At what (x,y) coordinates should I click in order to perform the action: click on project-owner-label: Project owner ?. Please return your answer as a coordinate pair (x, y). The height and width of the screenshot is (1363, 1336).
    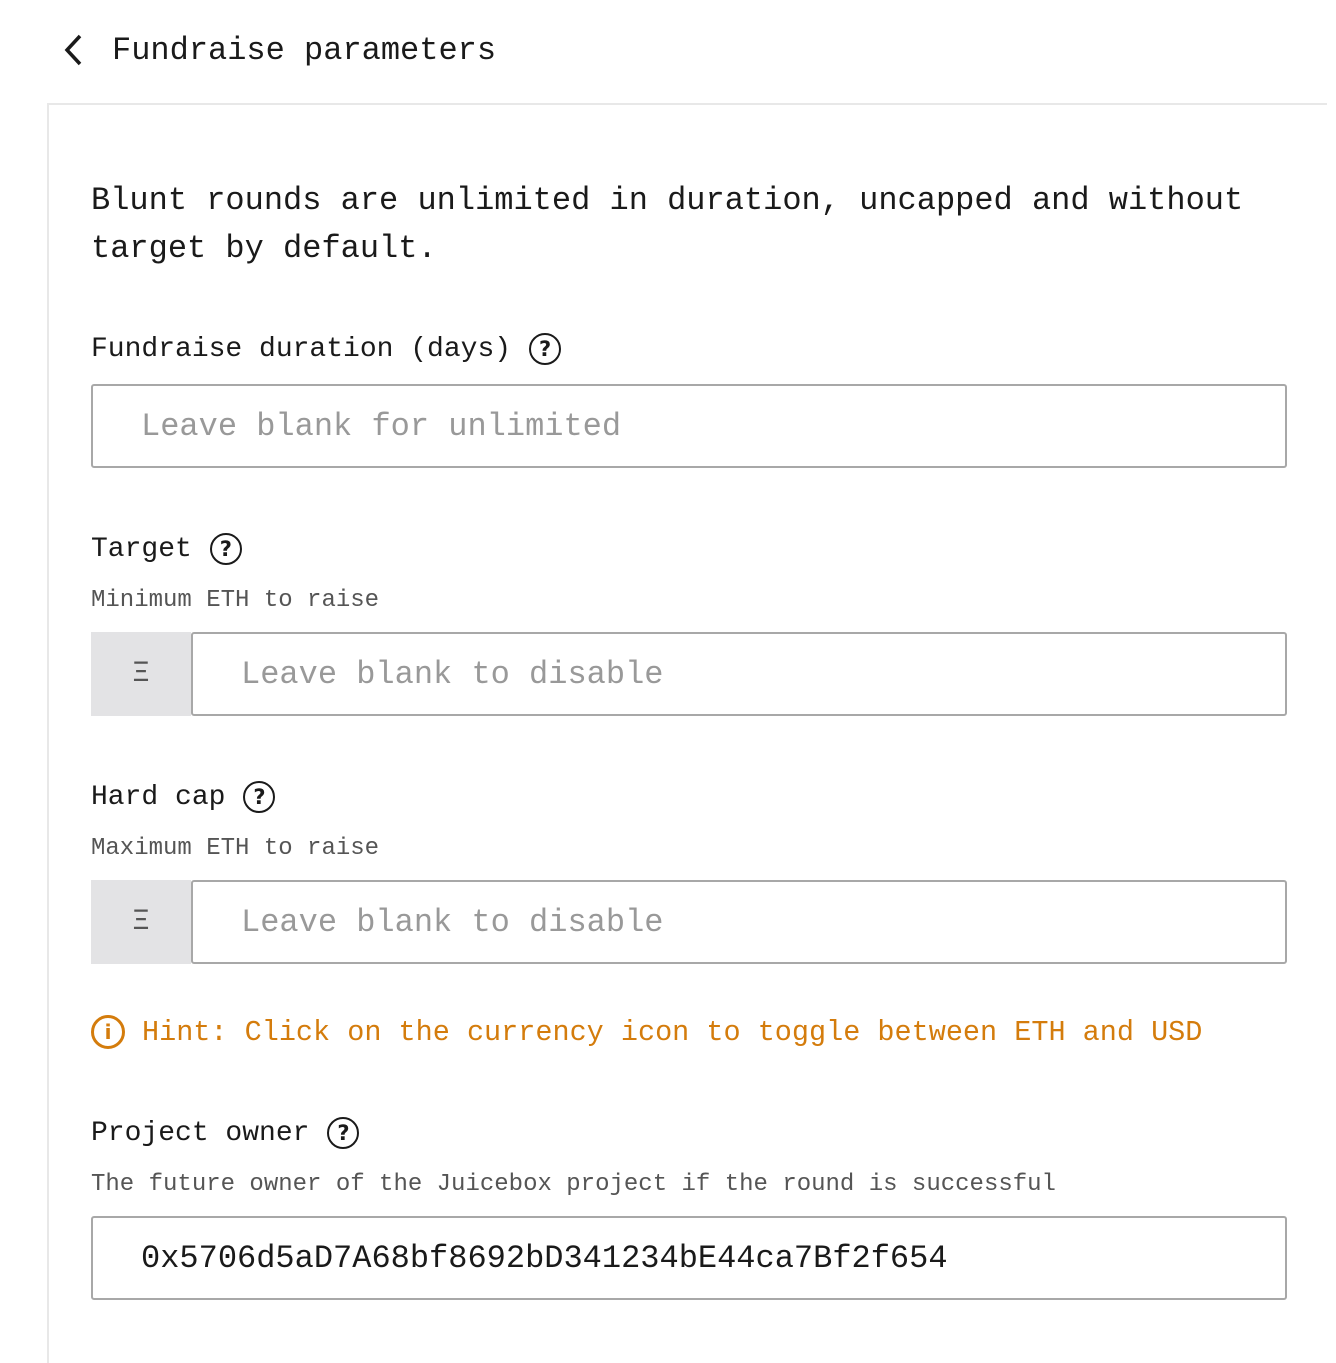
    Looking at the image, I should click on (225, 1133).